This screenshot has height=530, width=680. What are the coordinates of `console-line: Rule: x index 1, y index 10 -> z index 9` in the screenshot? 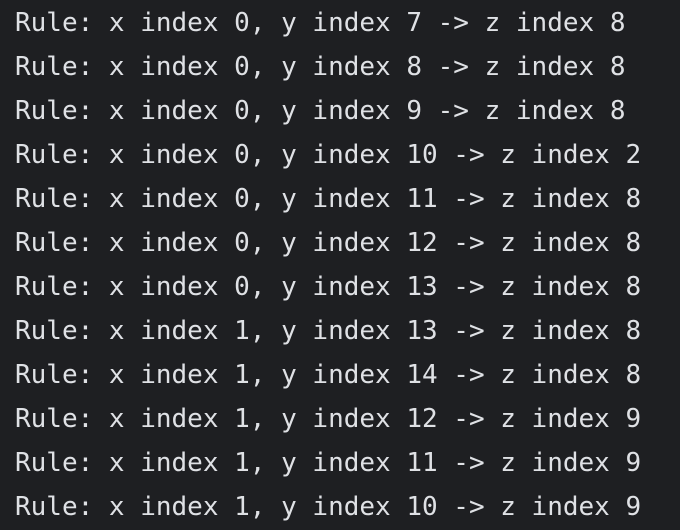 It's located at (328, 507).